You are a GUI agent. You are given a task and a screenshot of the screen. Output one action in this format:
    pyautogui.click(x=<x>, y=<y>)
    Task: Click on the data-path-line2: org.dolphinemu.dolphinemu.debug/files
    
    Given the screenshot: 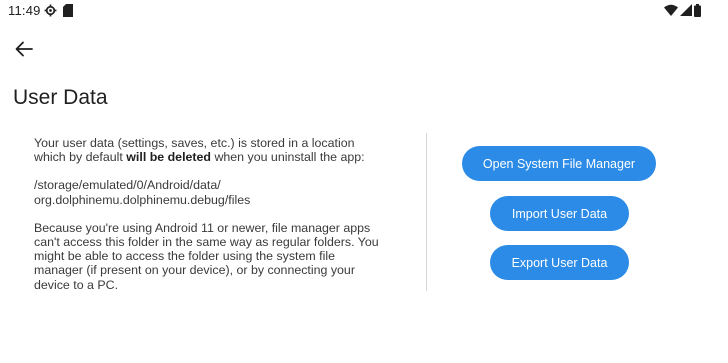 What is the action you would take?
    pyautogui.click(x=142, y=199)
    